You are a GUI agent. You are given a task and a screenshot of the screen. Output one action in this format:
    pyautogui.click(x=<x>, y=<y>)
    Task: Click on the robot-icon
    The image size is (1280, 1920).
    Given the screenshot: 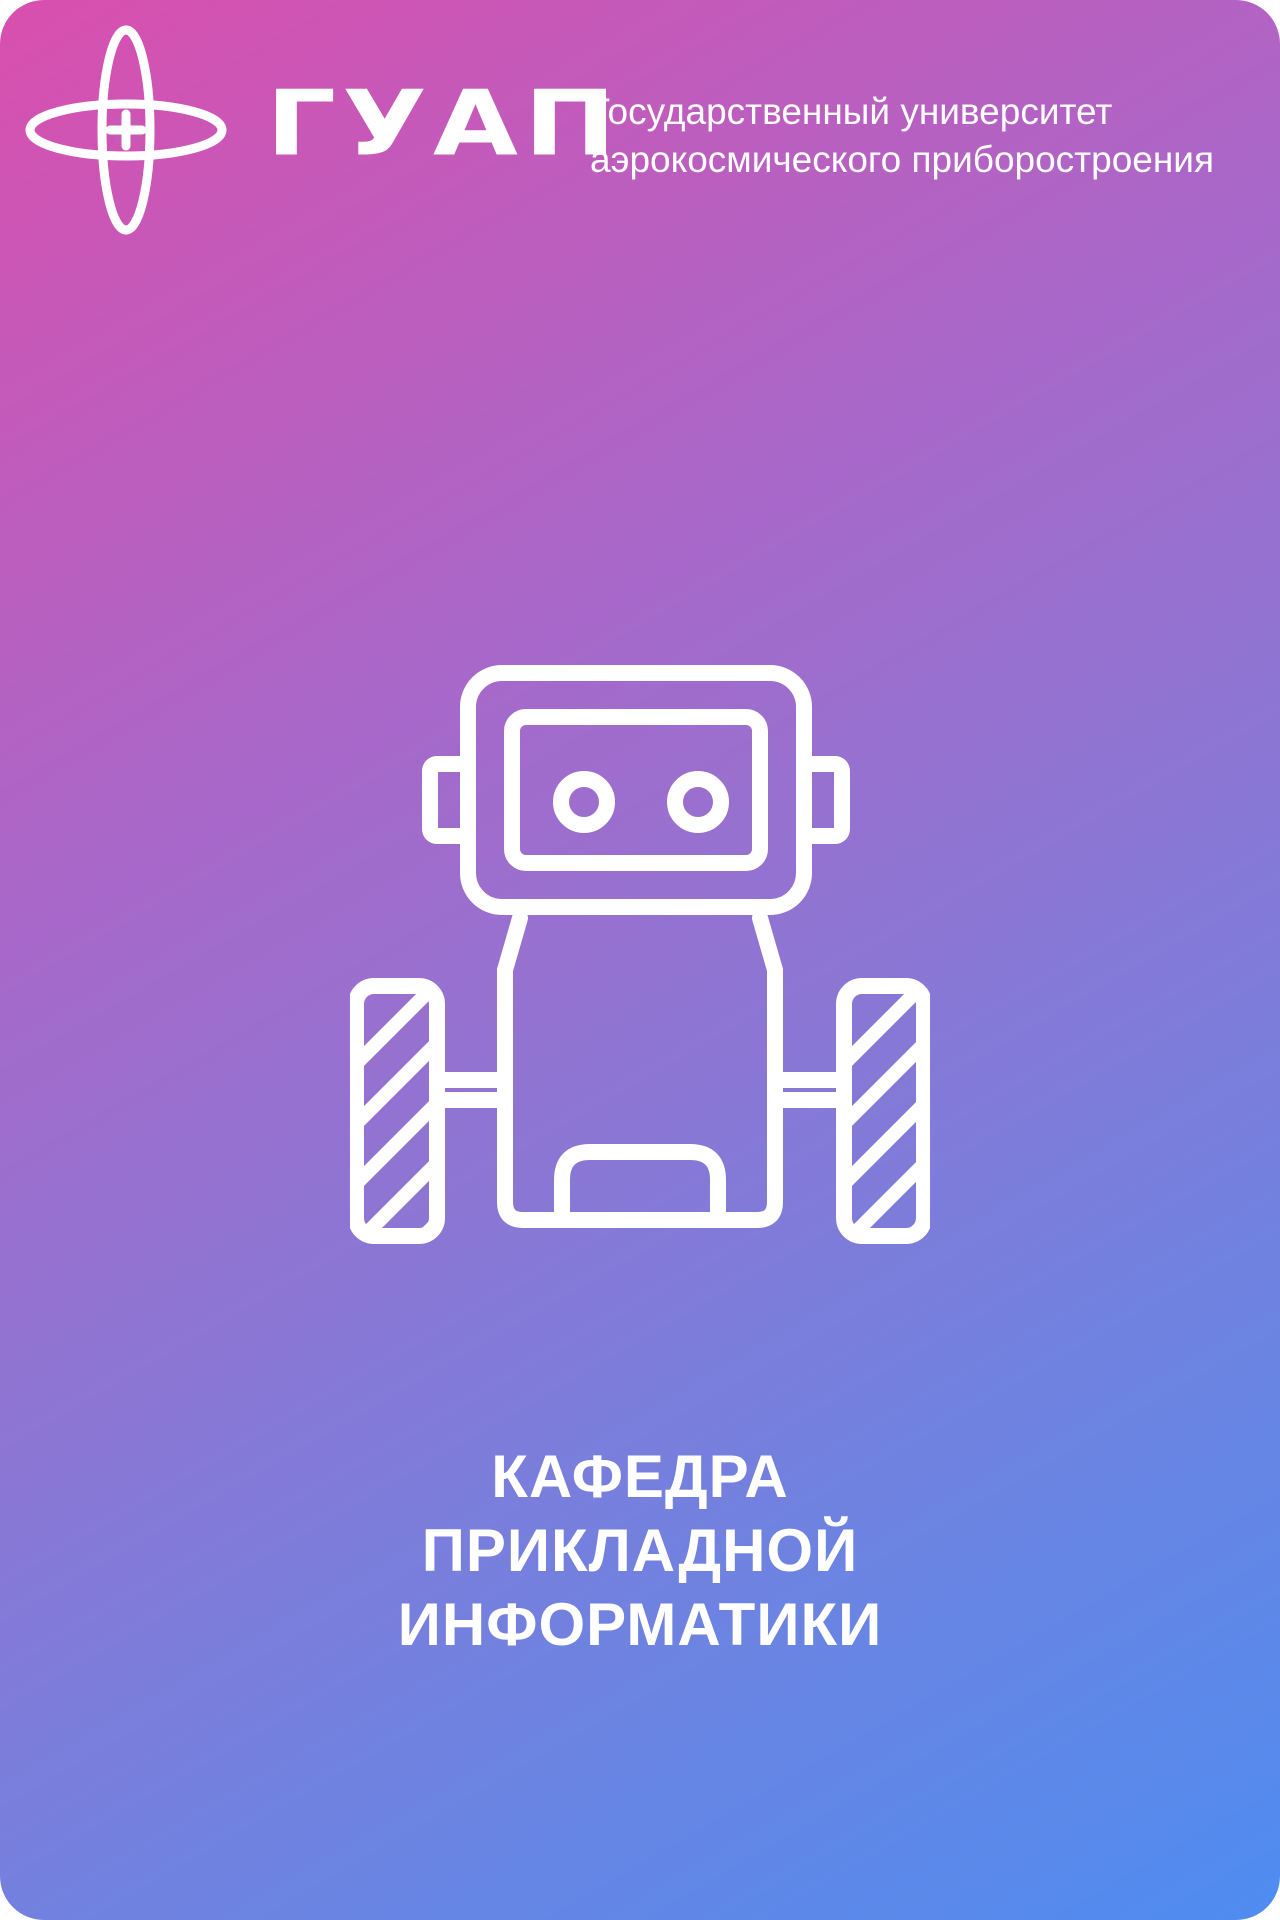 What is the action you would take?
    pyautogui.click(x=640, y=954)
    